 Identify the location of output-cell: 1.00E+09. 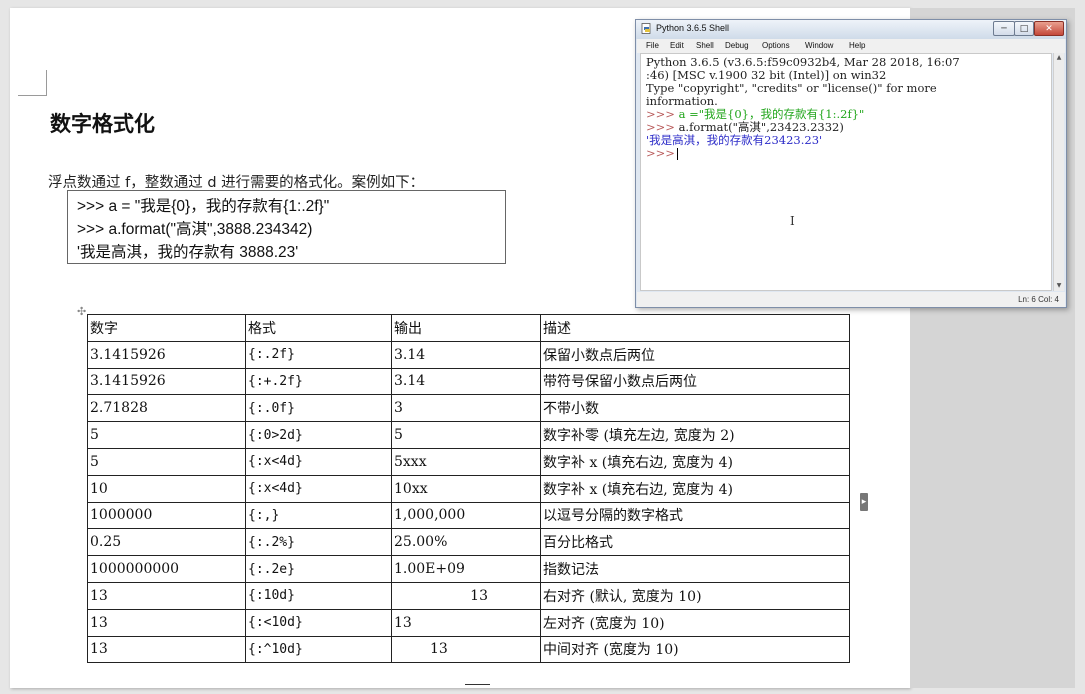
(466, 569).